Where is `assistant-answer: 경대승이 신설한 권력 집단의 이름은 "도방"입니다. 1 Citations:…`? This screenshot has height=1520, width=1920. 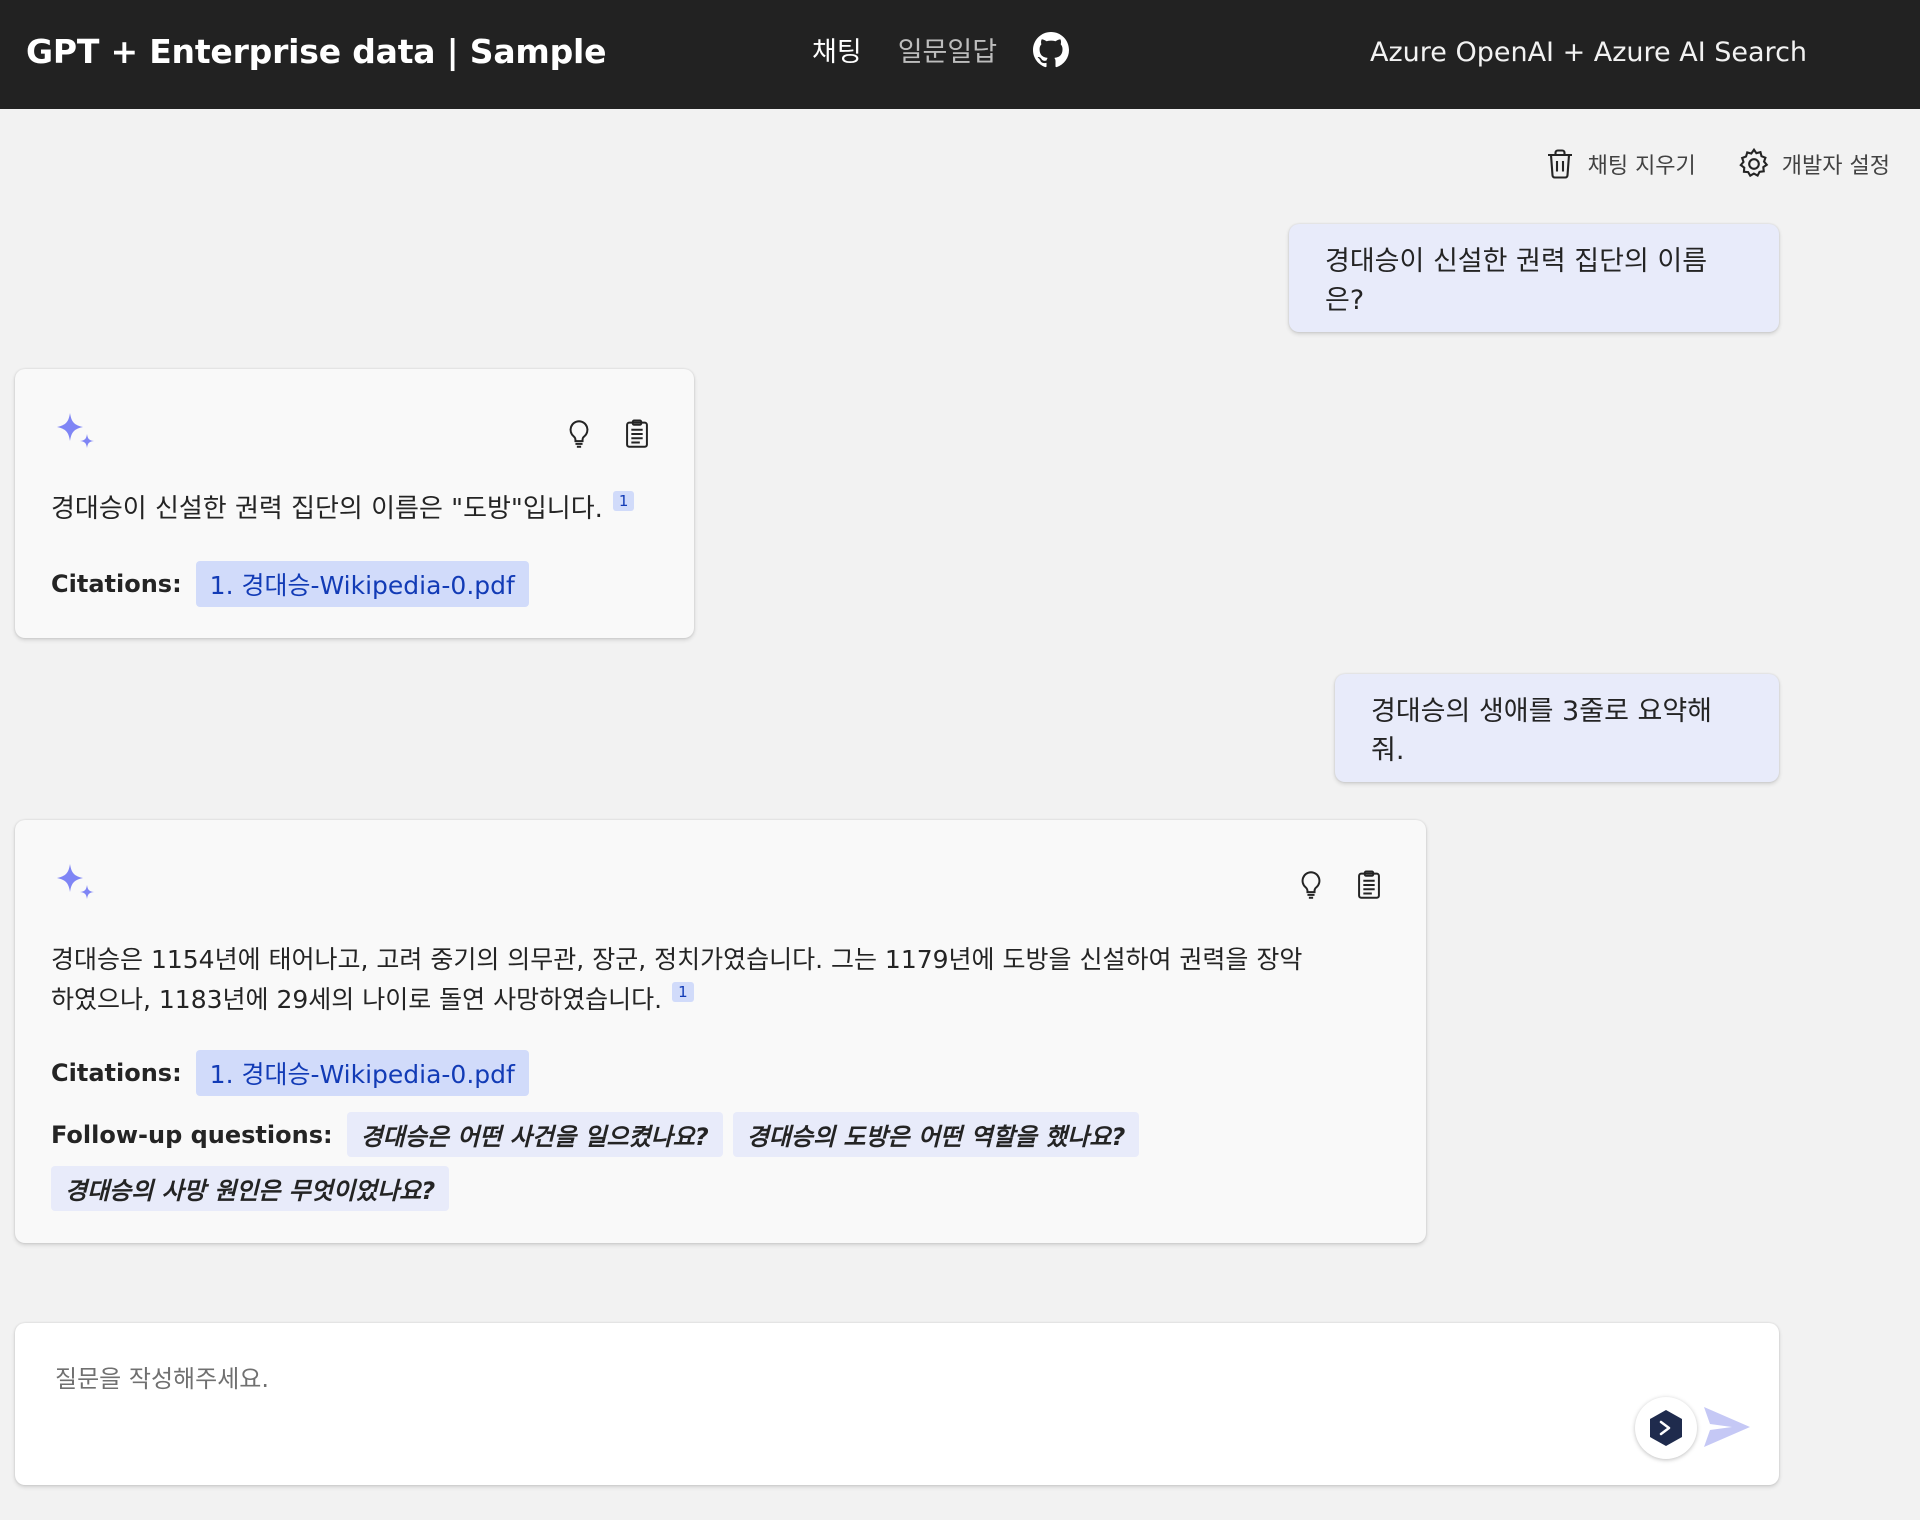 assistant-answer: 경대승이 신설한 권력 집단의 이름은 "도방"입니다. 1 Citations:… is located at coordinates (354, 503).